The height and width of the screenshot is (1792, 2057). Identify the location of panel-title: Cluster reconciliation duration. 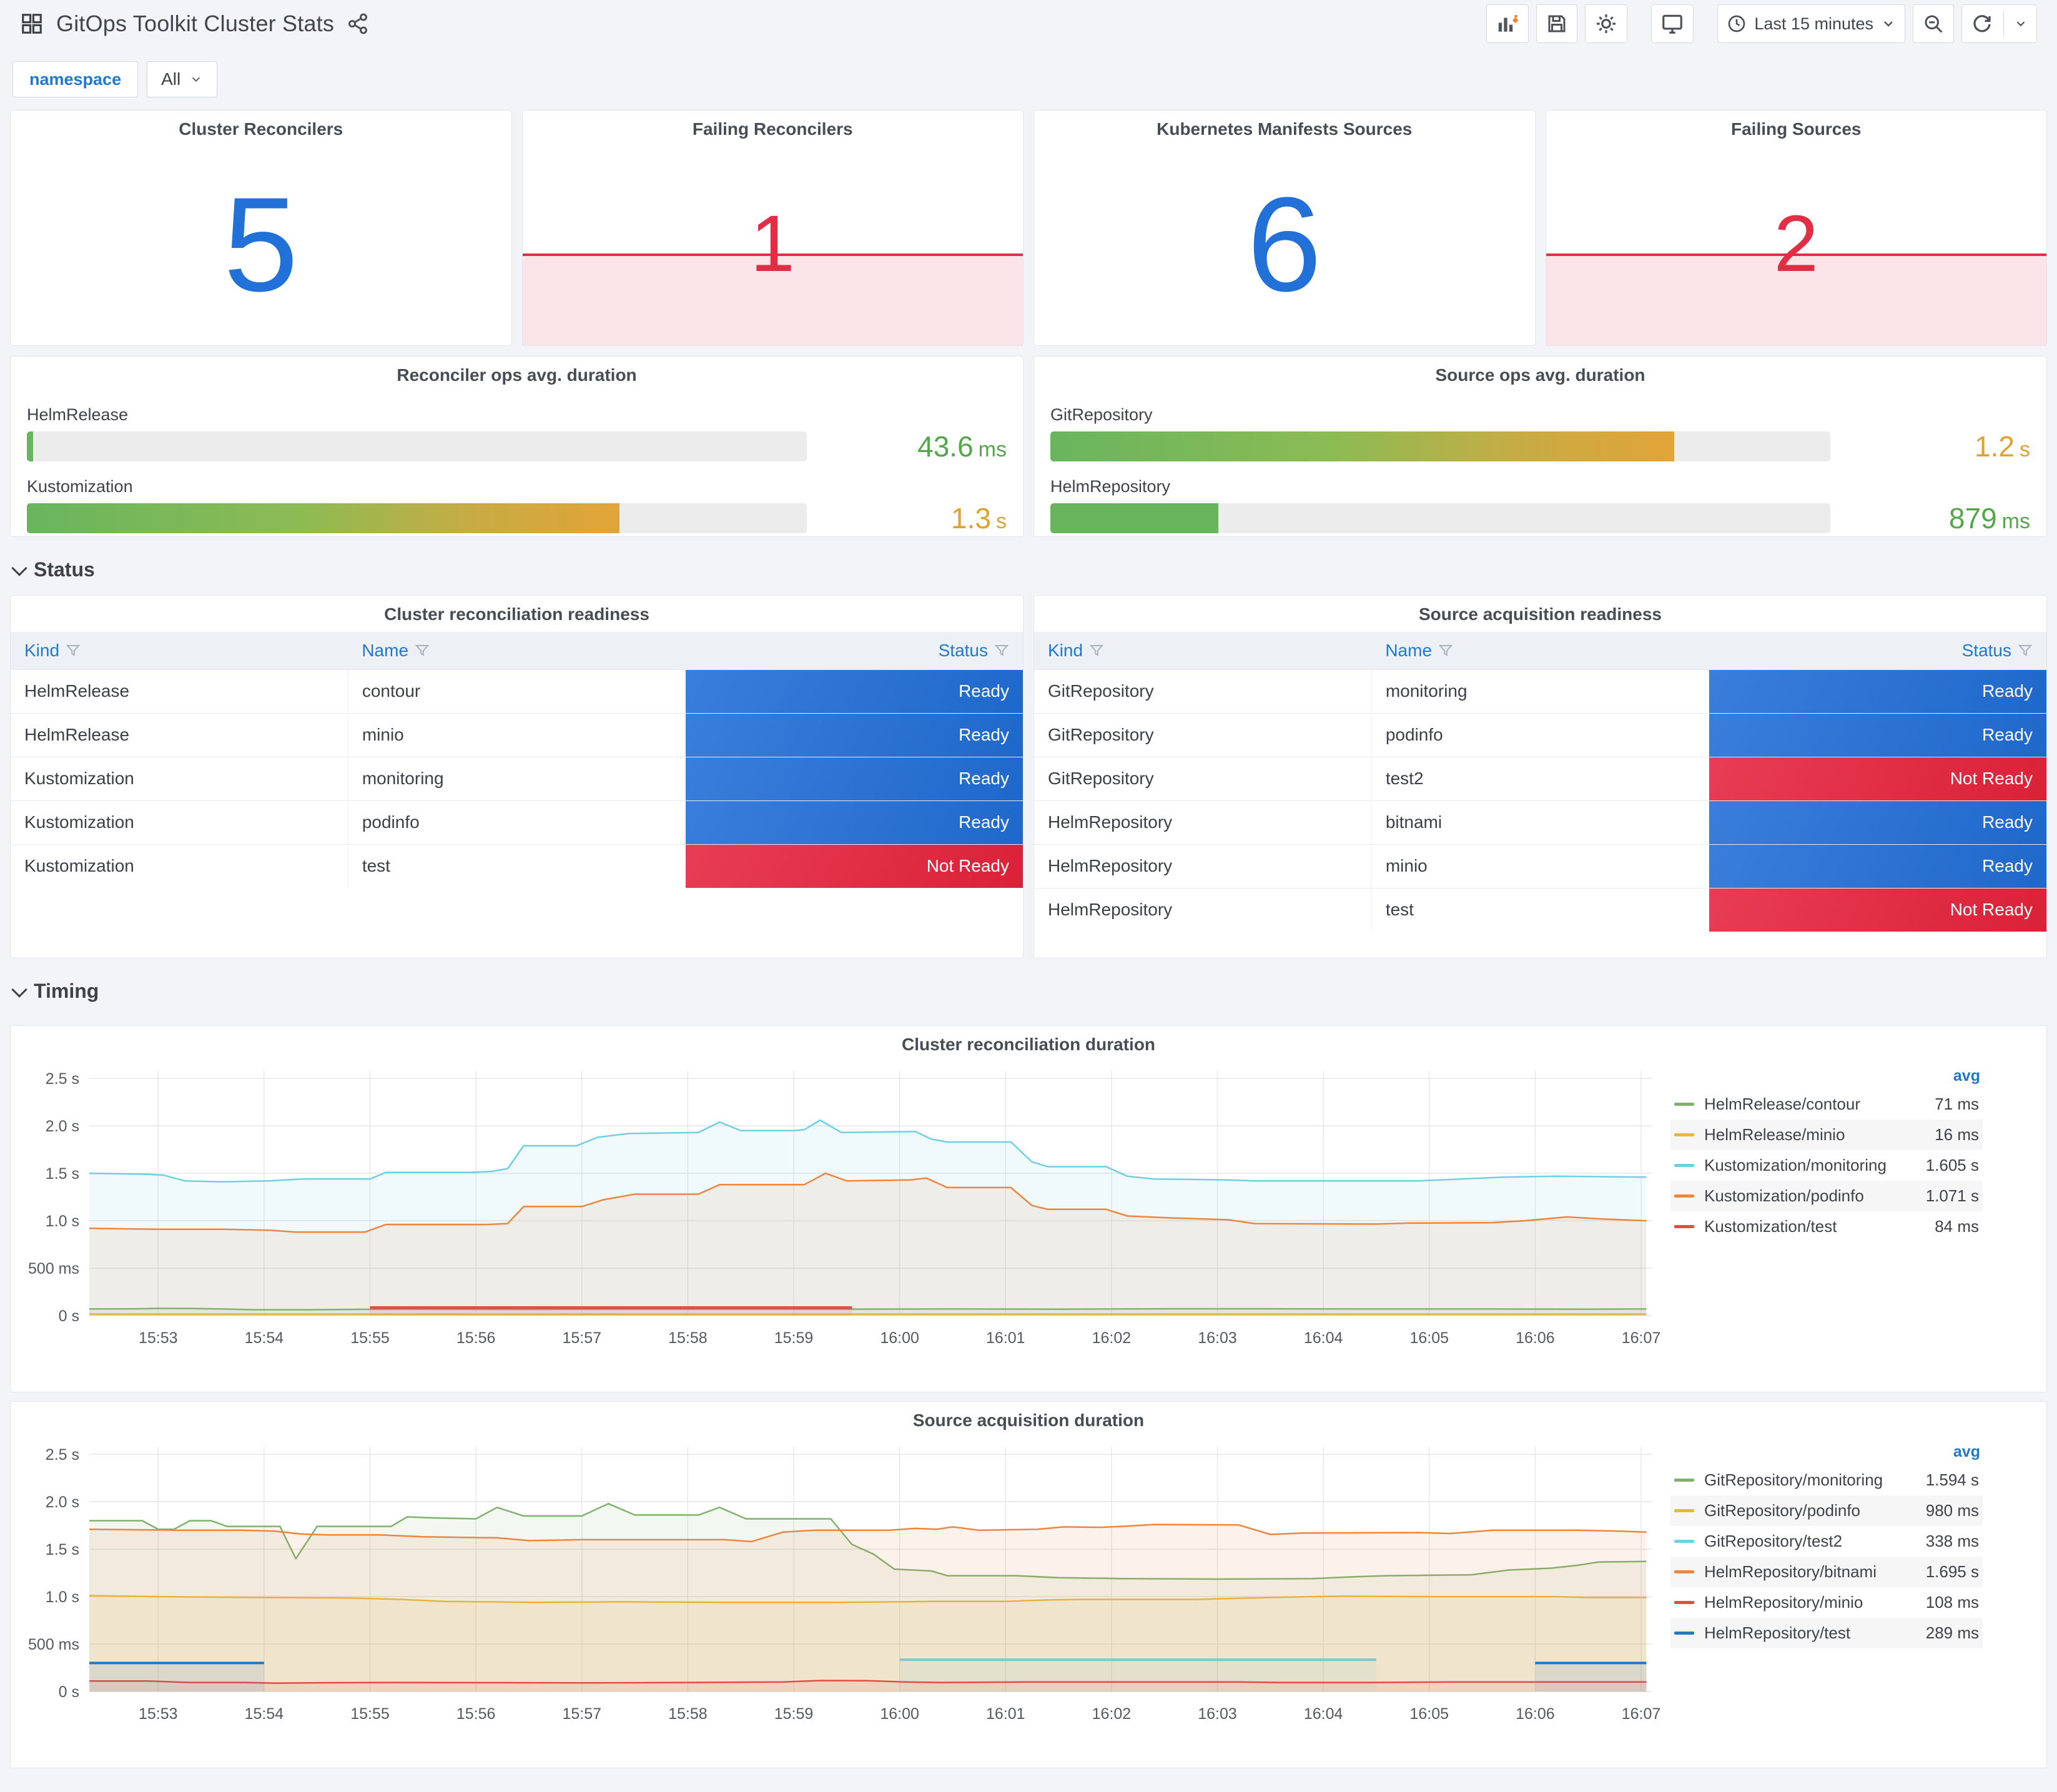
(1028, 1040).